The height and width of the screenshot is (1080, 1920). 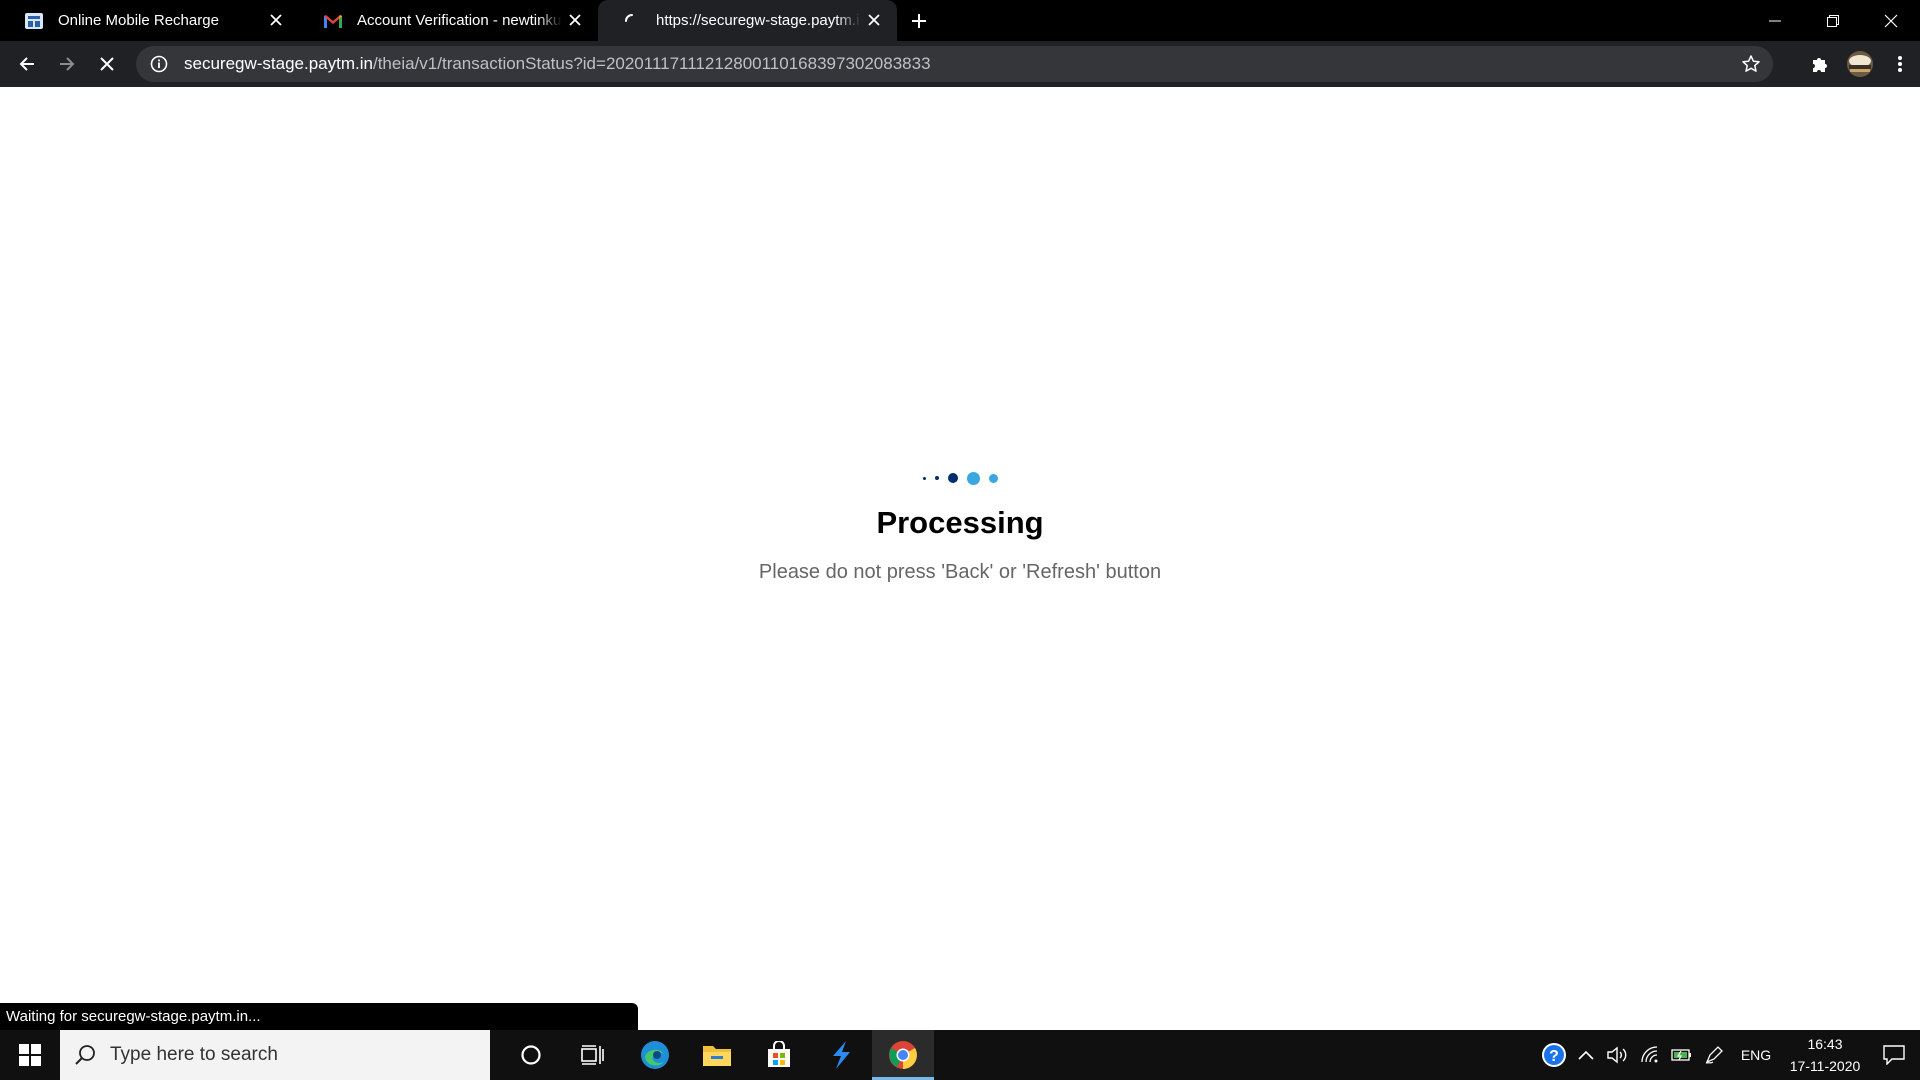 I want to click on taskbar-store, so click(x=779, y=1055).